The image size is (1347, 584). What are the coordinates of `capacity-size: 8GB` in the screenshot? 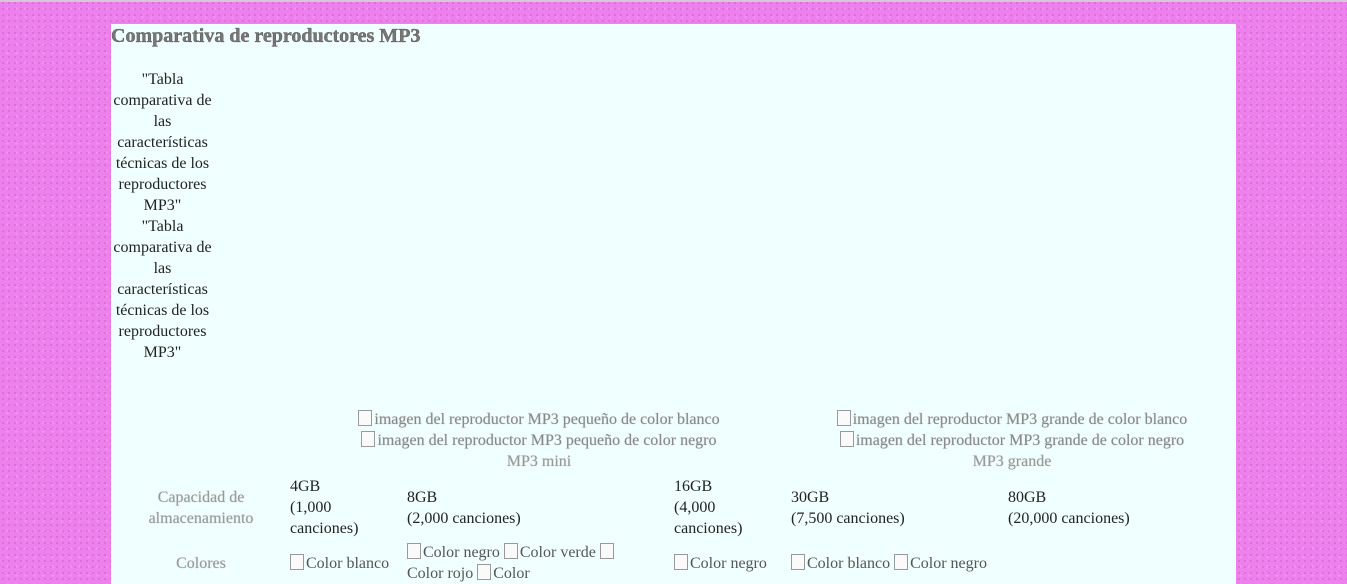 It's located at (422, 497).